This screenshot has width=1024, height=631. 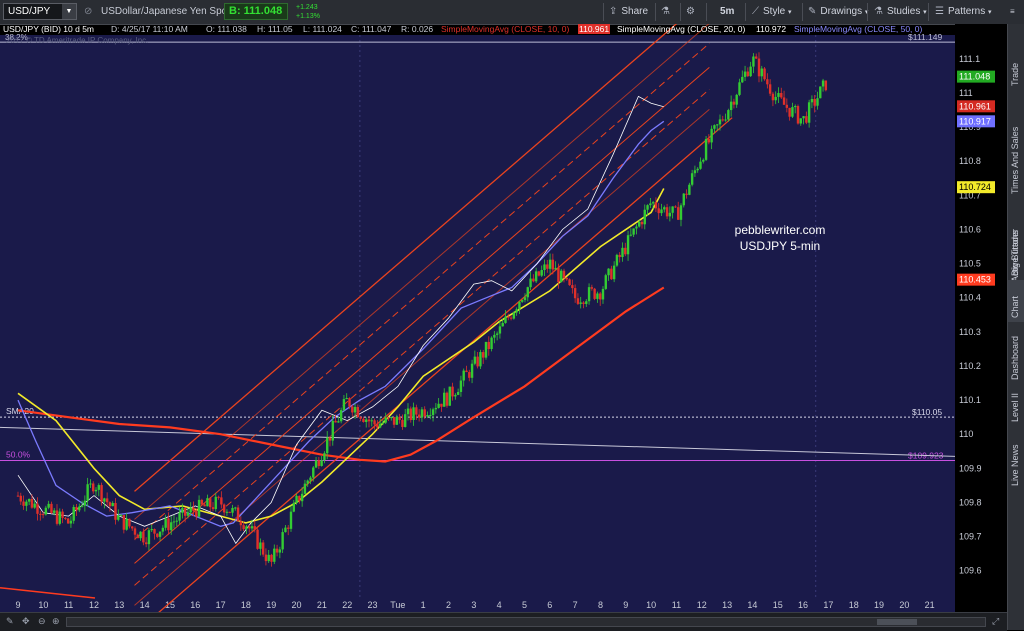 I want to click on drawing-tool-icon: ✎, so click(x=10, y=621).